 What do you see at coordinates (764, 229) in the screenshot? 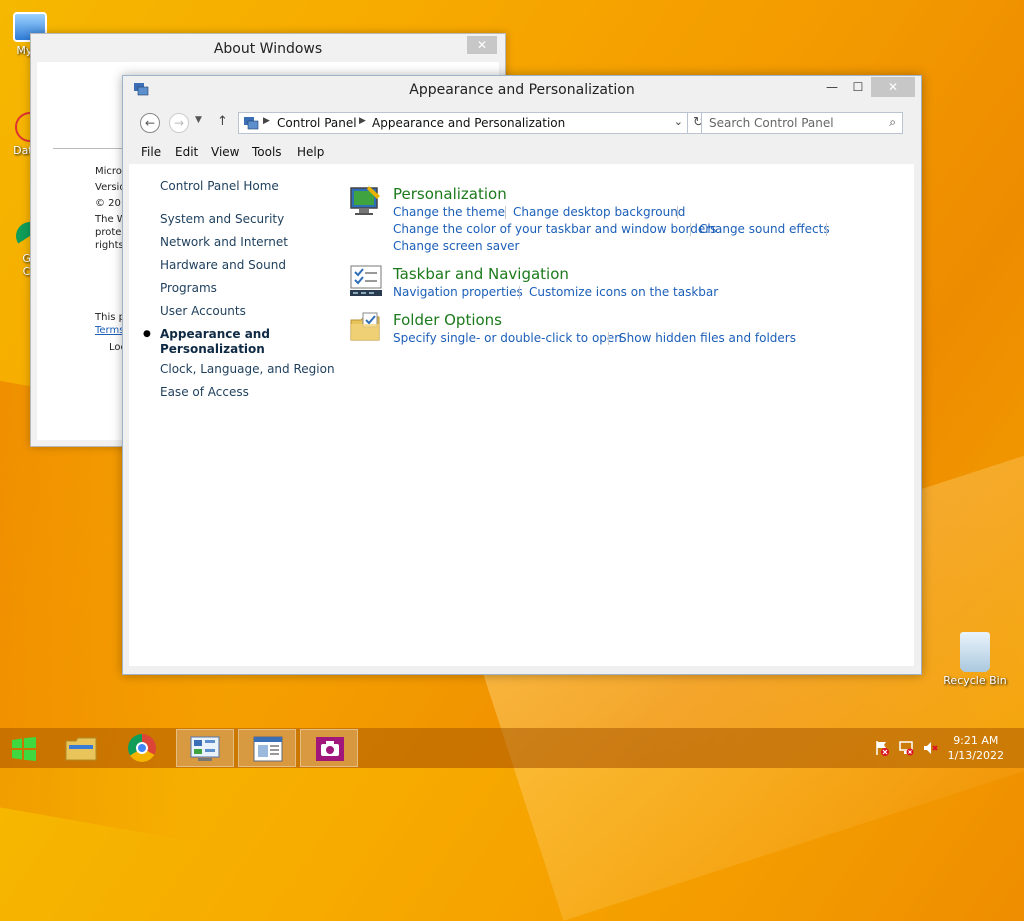
I see `task-change-sound-effects: Change sound effects` at bounding box center [764, 229].